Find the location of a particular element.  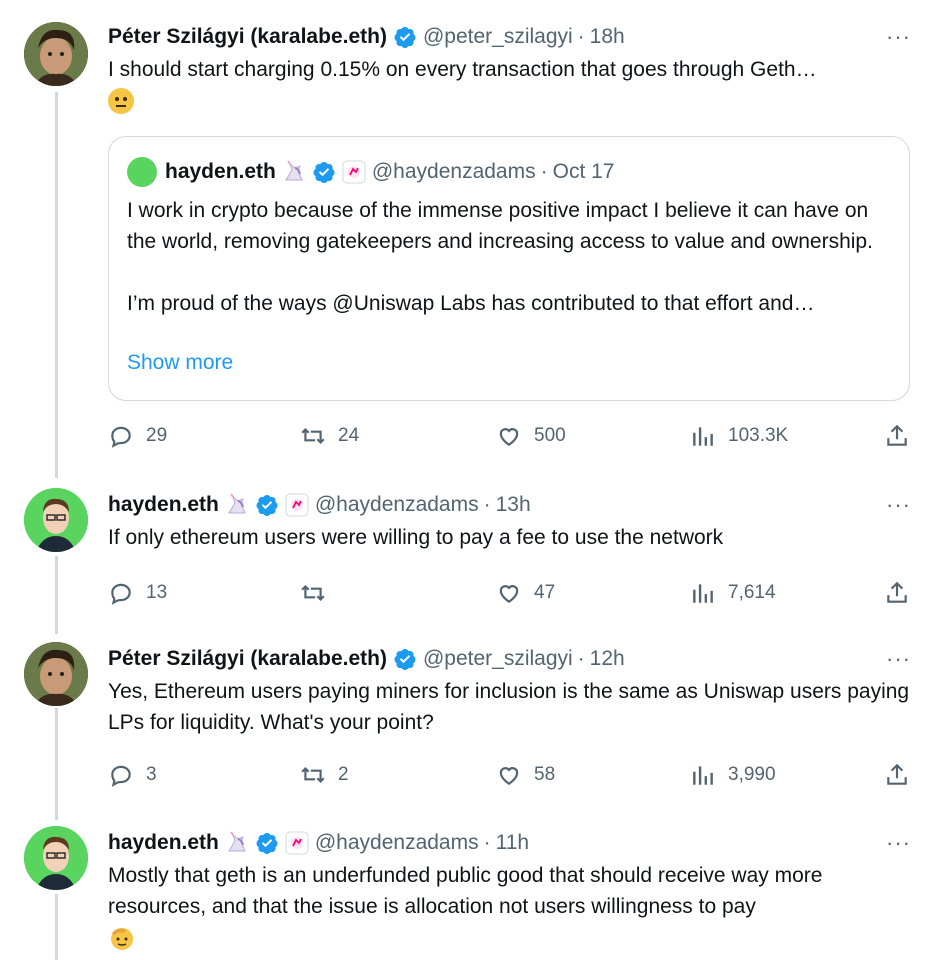

reply-count: 29 is located at coordinates (157, 435).